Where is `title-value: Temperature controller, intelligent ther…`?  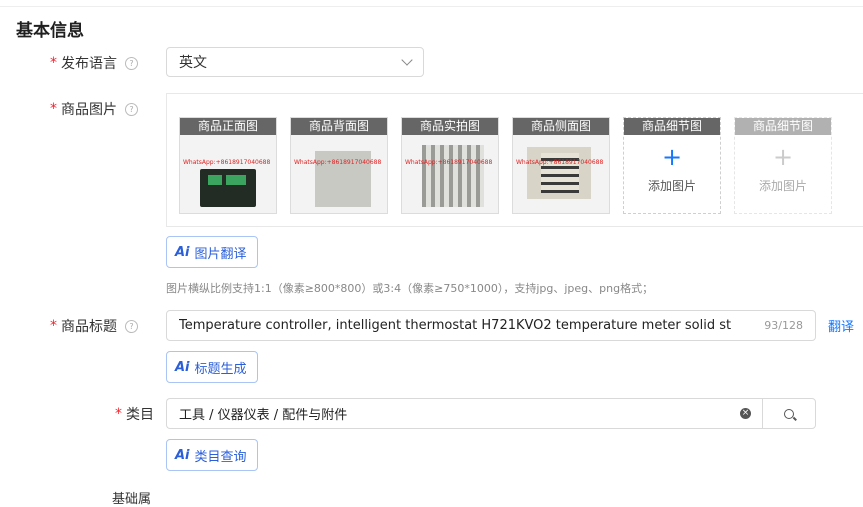
title-value: Temperature controller, intelligent ther… is located at coordinates (455, 325).